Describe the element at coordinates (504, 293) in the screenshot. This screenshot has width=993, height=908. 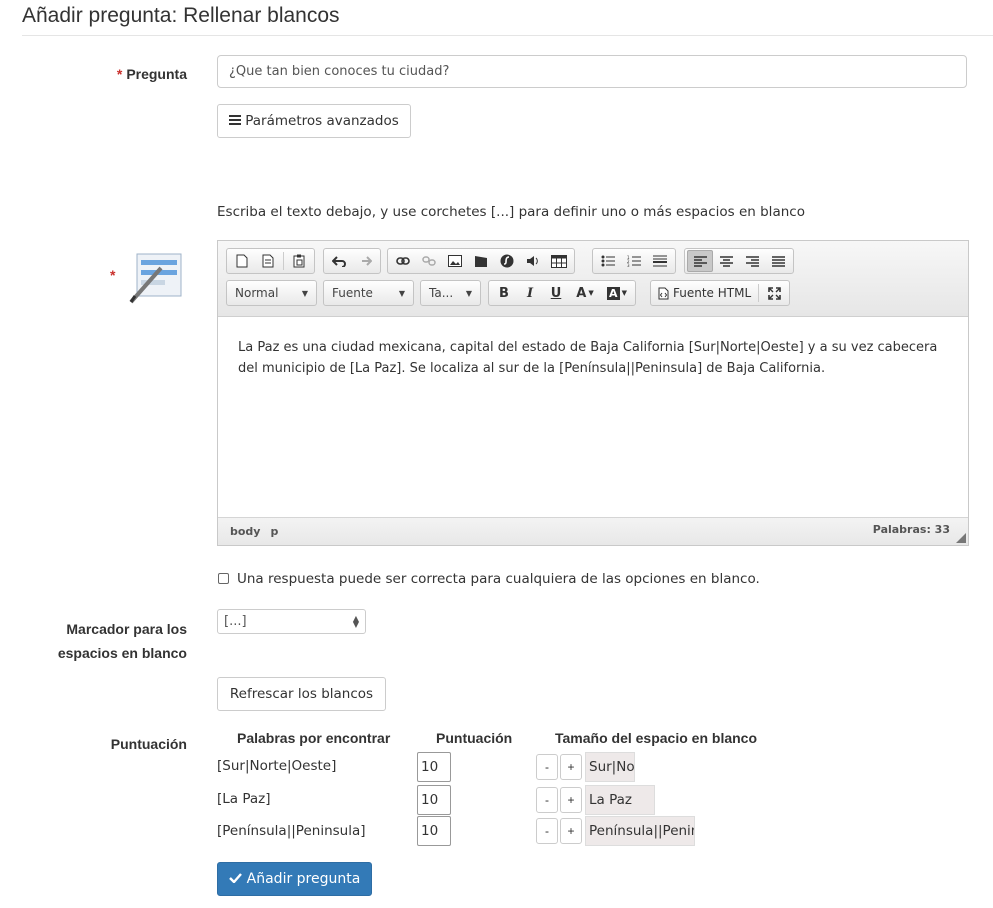
I see `bold-icon: B` at that location.